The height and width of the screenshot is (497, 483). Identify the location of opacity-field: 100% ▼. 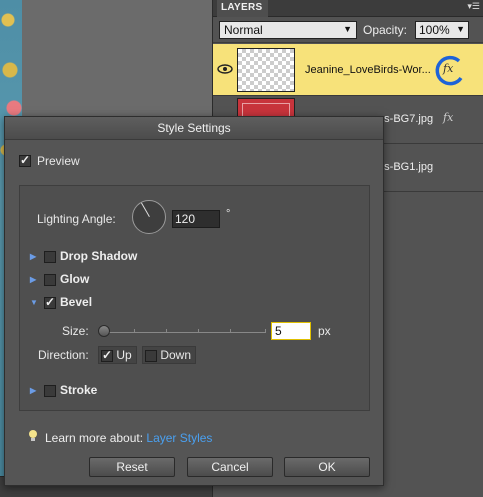
(442, 30).